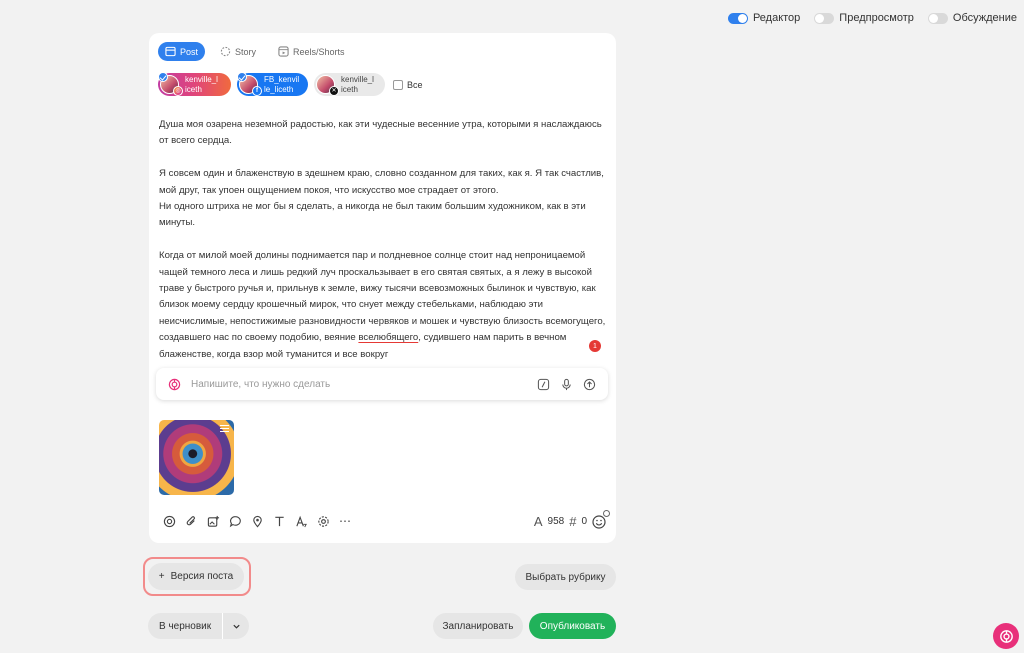 Image resolution: width=1024 pixels, height=653 pixels. I want to click on save-draft-label: В черновик, so click(185, 626).